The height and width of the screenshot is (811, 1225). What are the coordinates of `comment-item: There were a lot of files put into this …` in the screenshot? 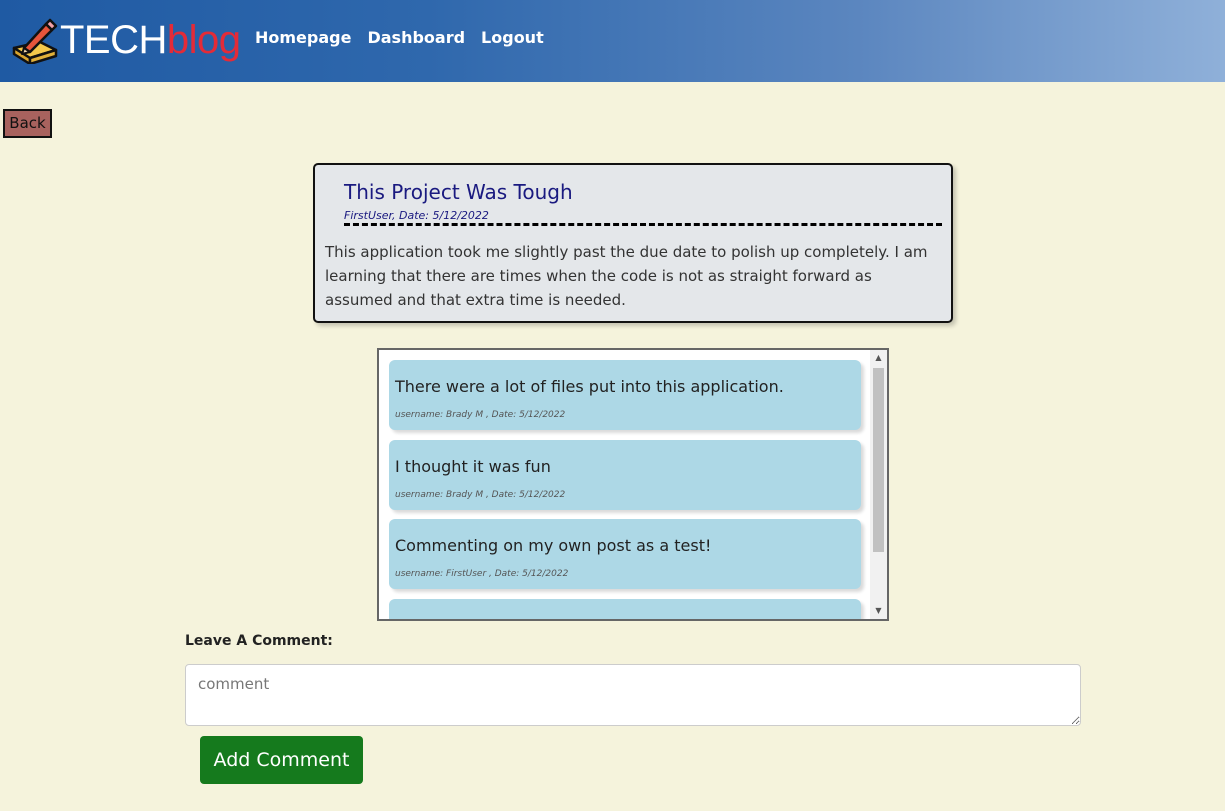 It's located at (625, 395).